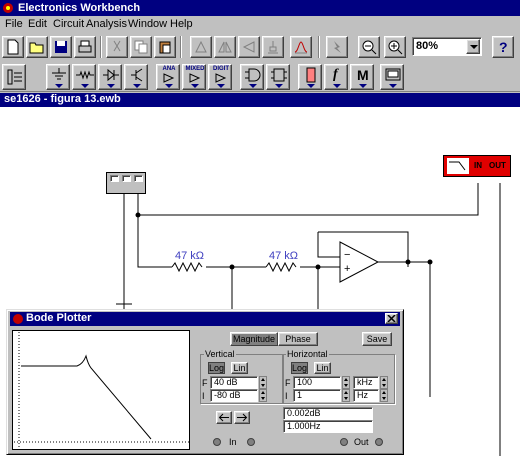 This screenshot has width=520, height=456. I want to click on document-title-bar: se1626 - figura 13.ewb, so click(260, 100).